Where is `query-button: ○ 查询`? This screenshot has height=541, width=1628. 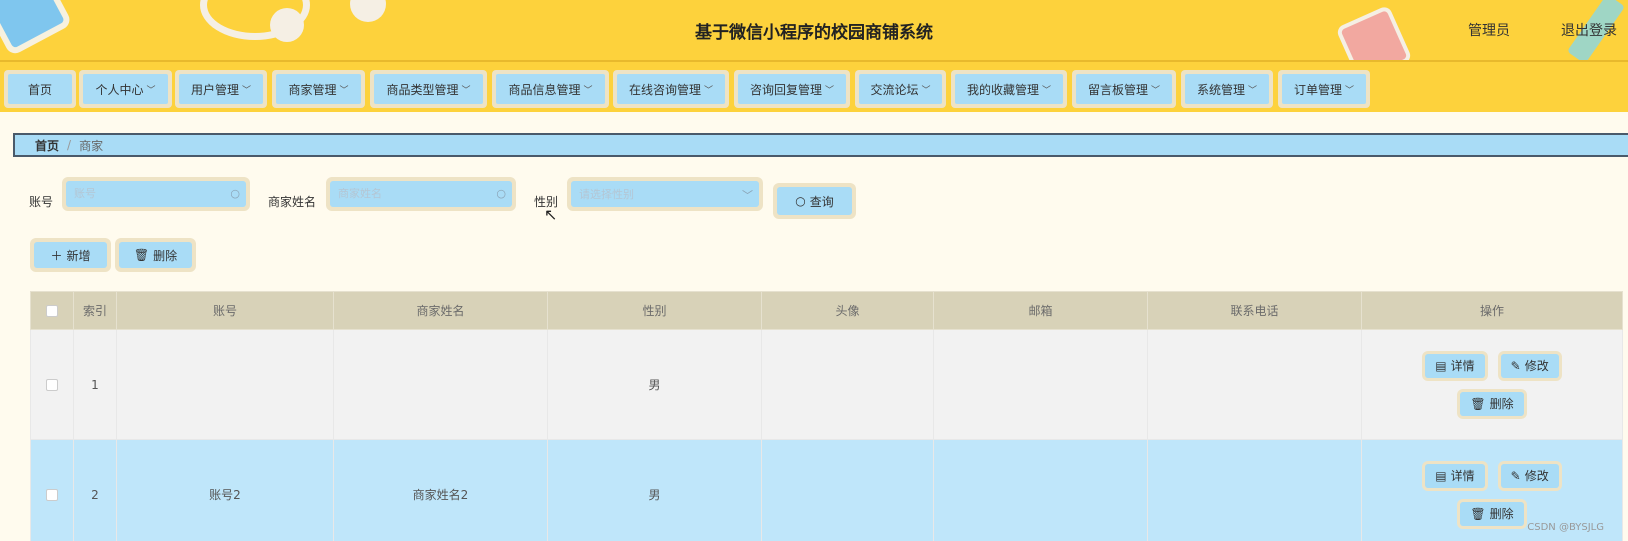
query-button: ○ 查询 is located at coordinates (814, 201).